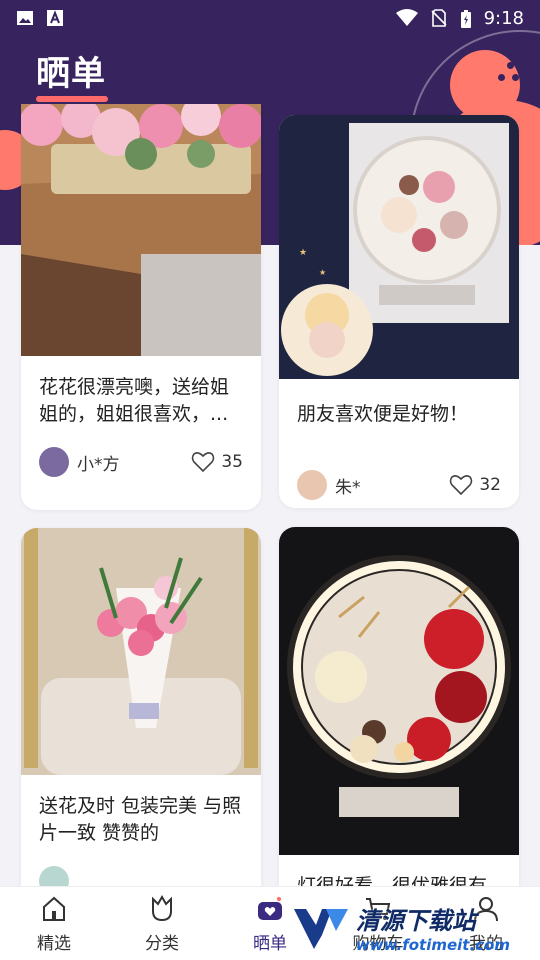  What do you see at coordinates (439, 18) in the screenshot?
I see `no-sim-icon` at bounding box center [439, 18].